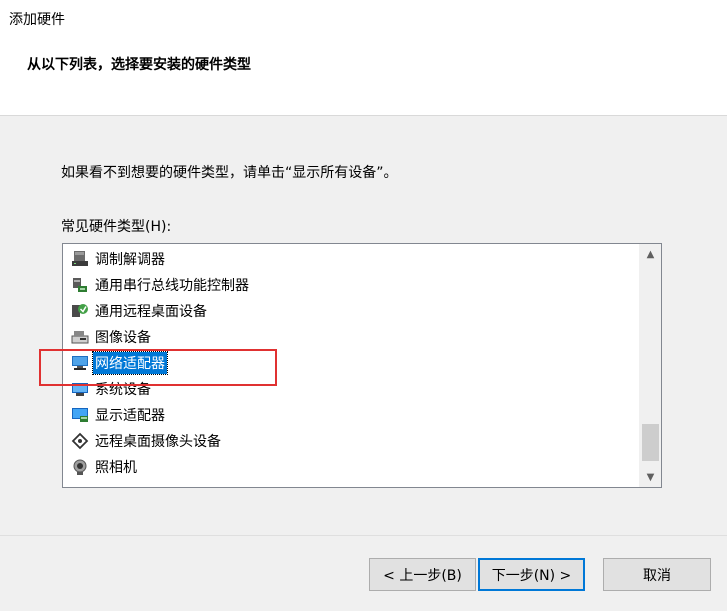  I want to click on wizard-header: 从以下列表，选择要安装的硬件类型, so click(363, 75).